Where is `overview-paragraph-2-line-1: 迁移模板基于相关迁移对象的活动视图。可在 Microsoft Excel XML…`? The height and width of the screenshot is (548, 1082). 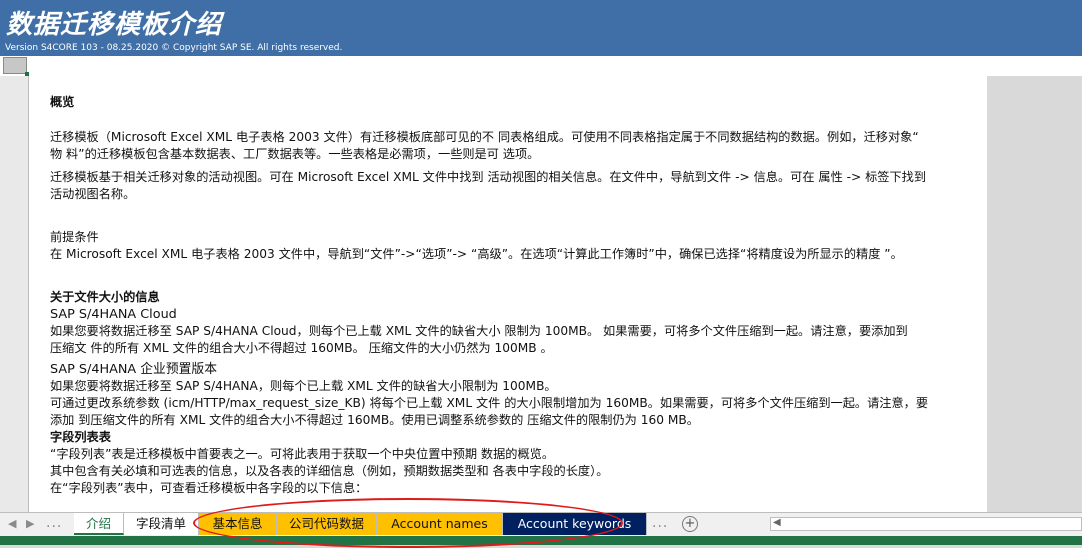 overview-paragraph-2-line-1: 迁移模板基于相关迁移对象的活动视图。可在 Microsoft Excel XML… is located at coordinates (488, 177).